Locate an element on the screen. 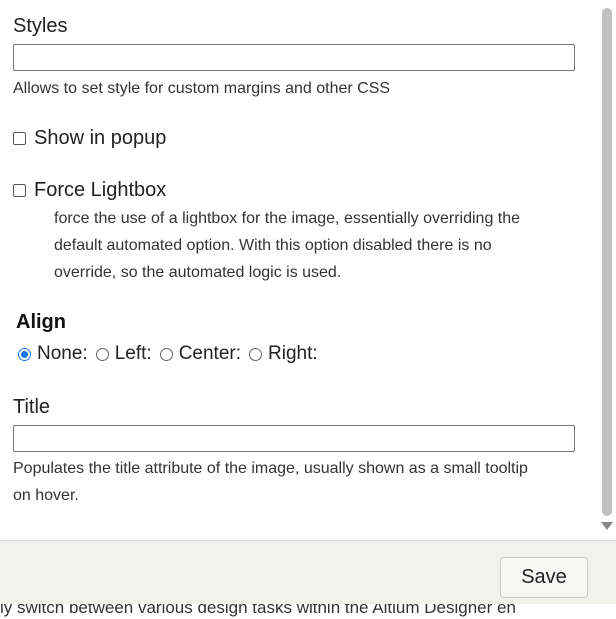  align-right-label: Right: is located at coordinates (293, 353).